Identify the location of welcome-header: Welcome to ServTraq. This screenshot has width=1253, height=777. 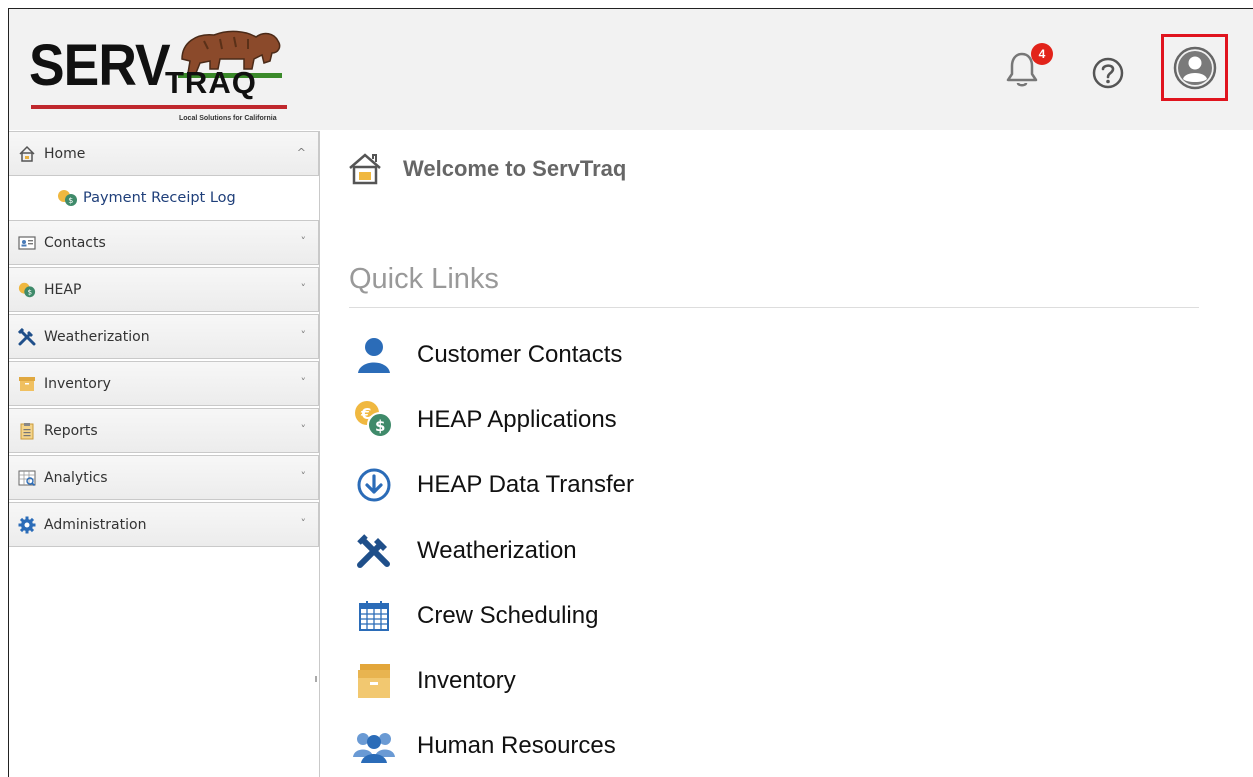
(486, 169).